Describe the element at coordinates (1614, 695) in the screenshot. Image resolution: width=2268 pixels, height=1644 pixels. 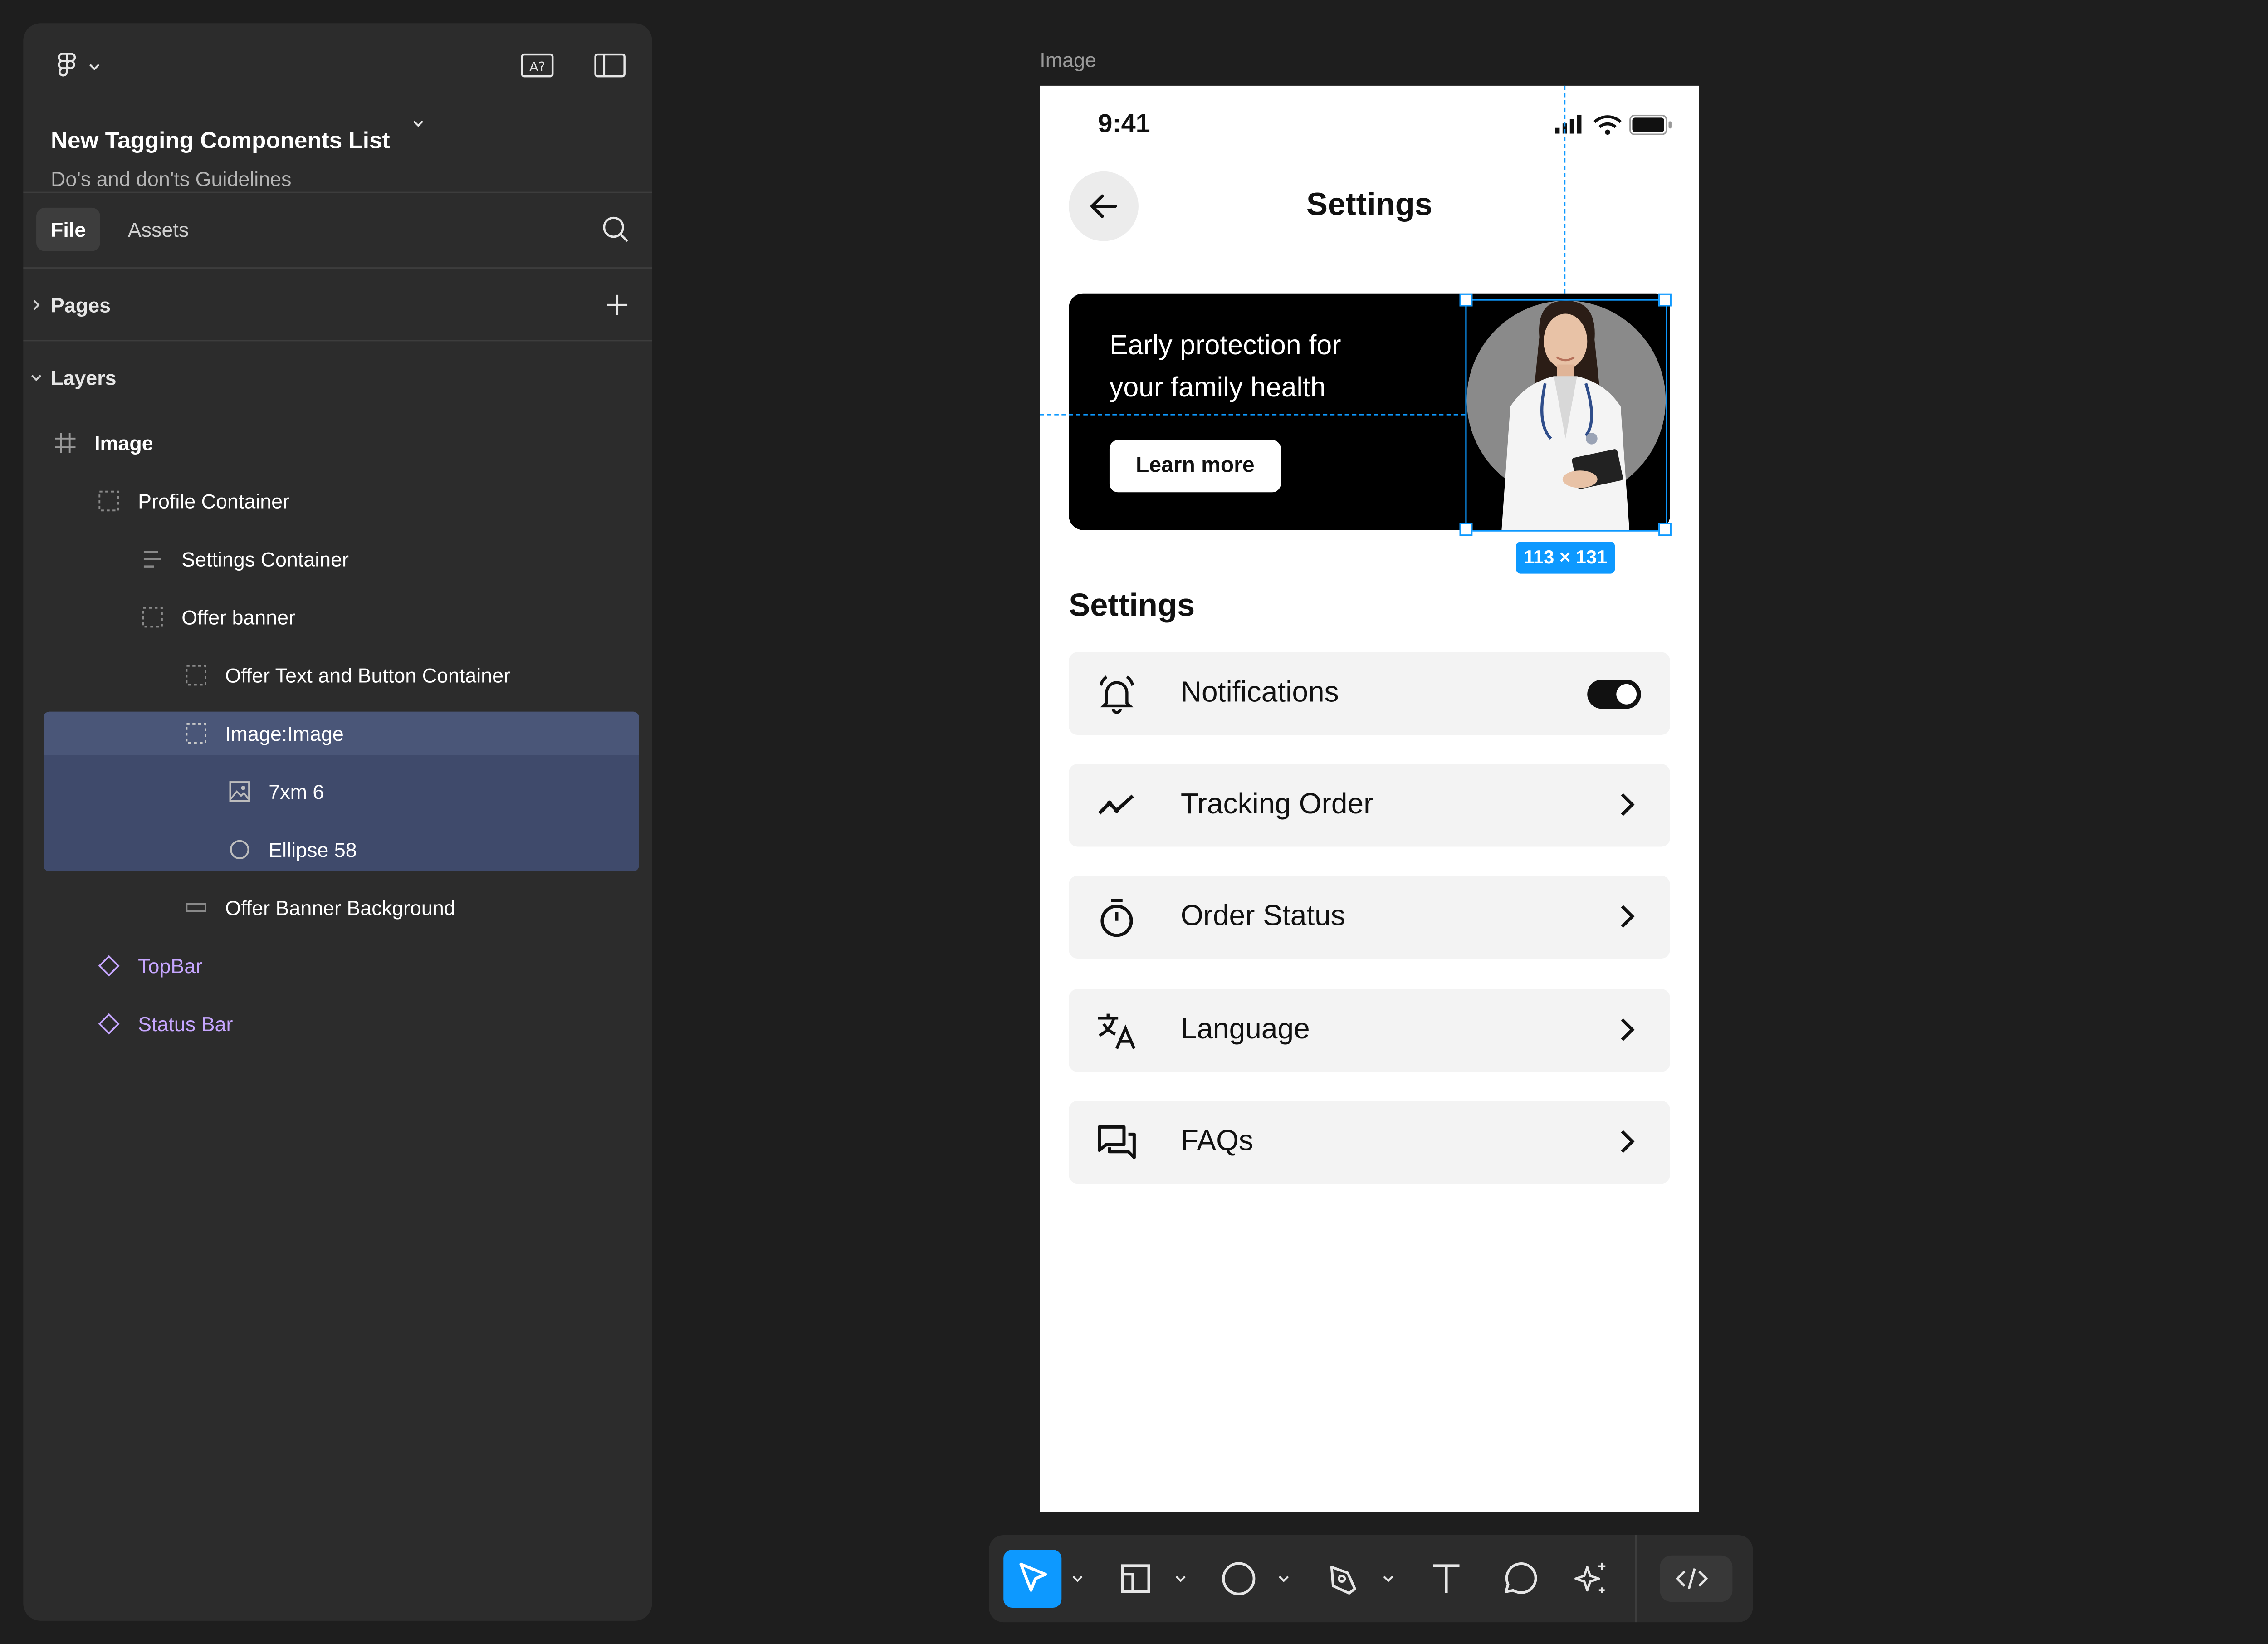
I see `notifications-toggle` at that location.